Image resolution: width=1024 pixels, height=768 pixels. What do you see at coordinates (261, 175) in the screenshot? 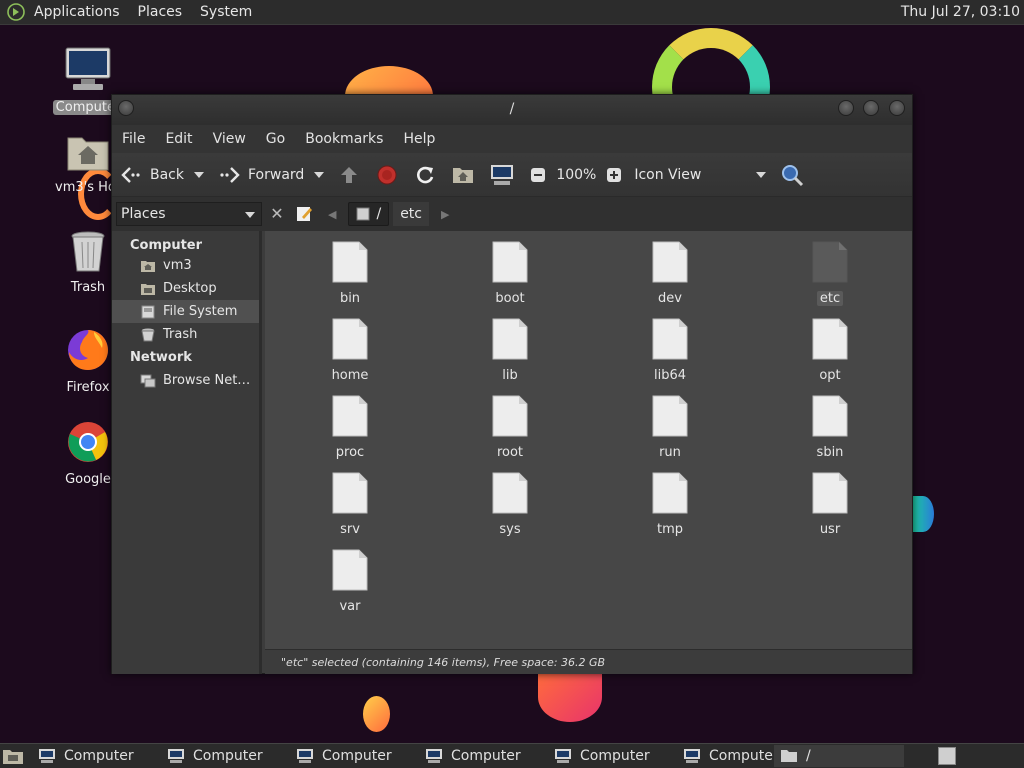
I see `forward-button: Forward` at bounding box center [261, 175].